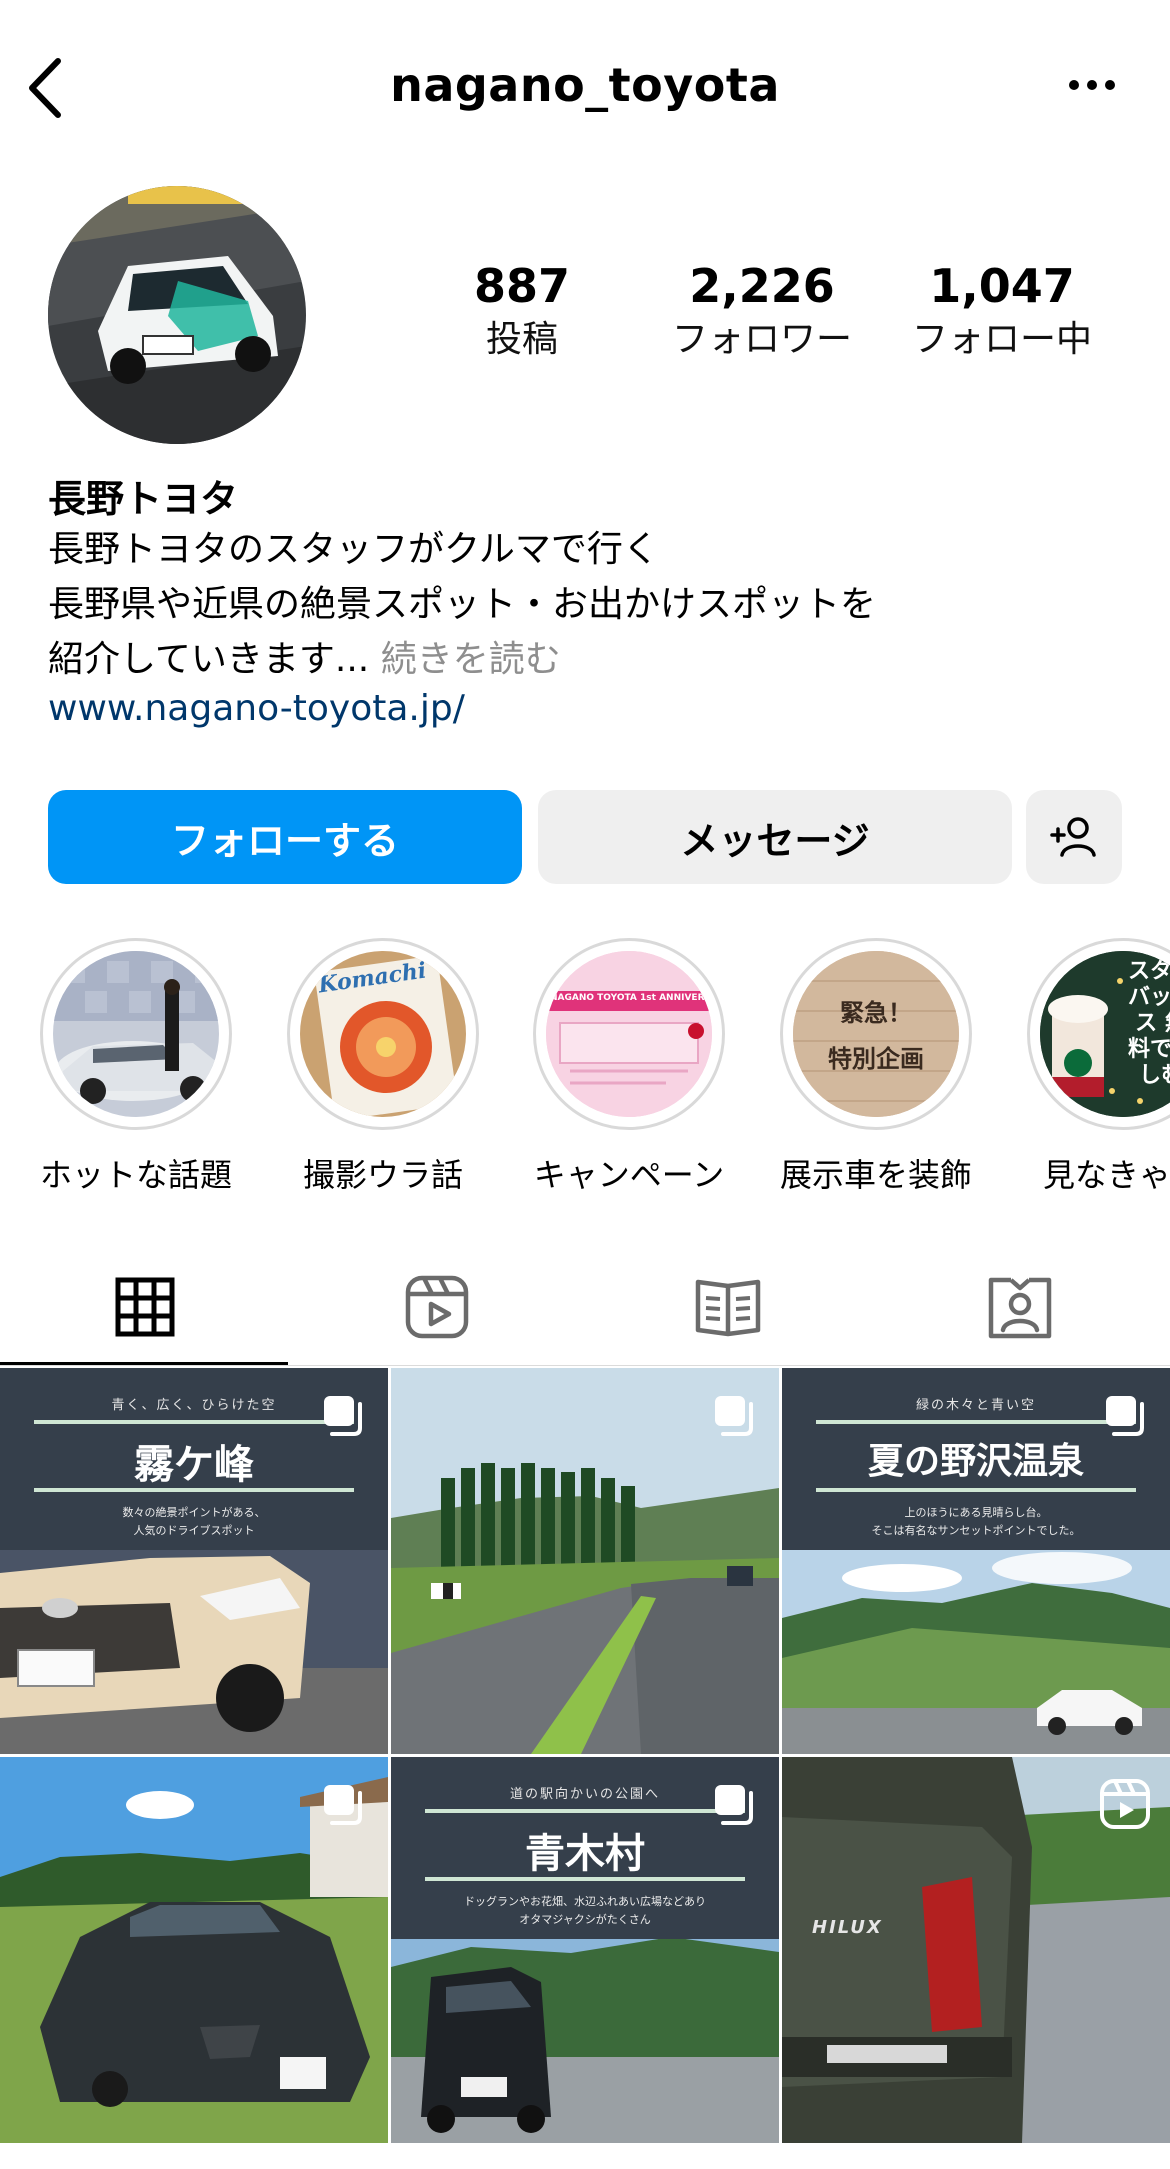  I want to click on posts-count-label: 投稿, so click(521, 339).